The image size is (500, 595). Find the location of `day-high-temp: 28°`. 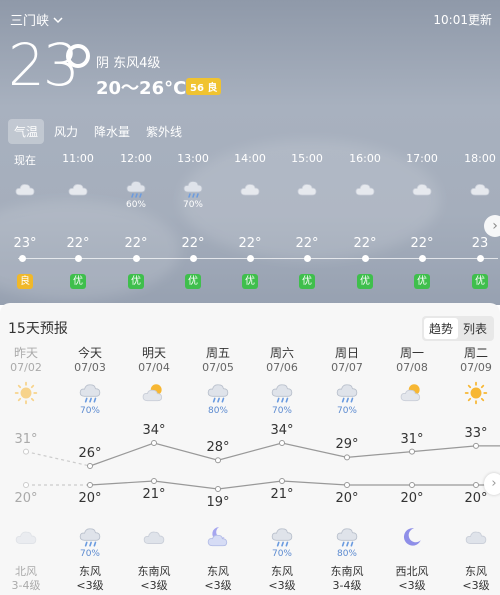

day-high-temp: 28° is located at coordinates (218, 448).